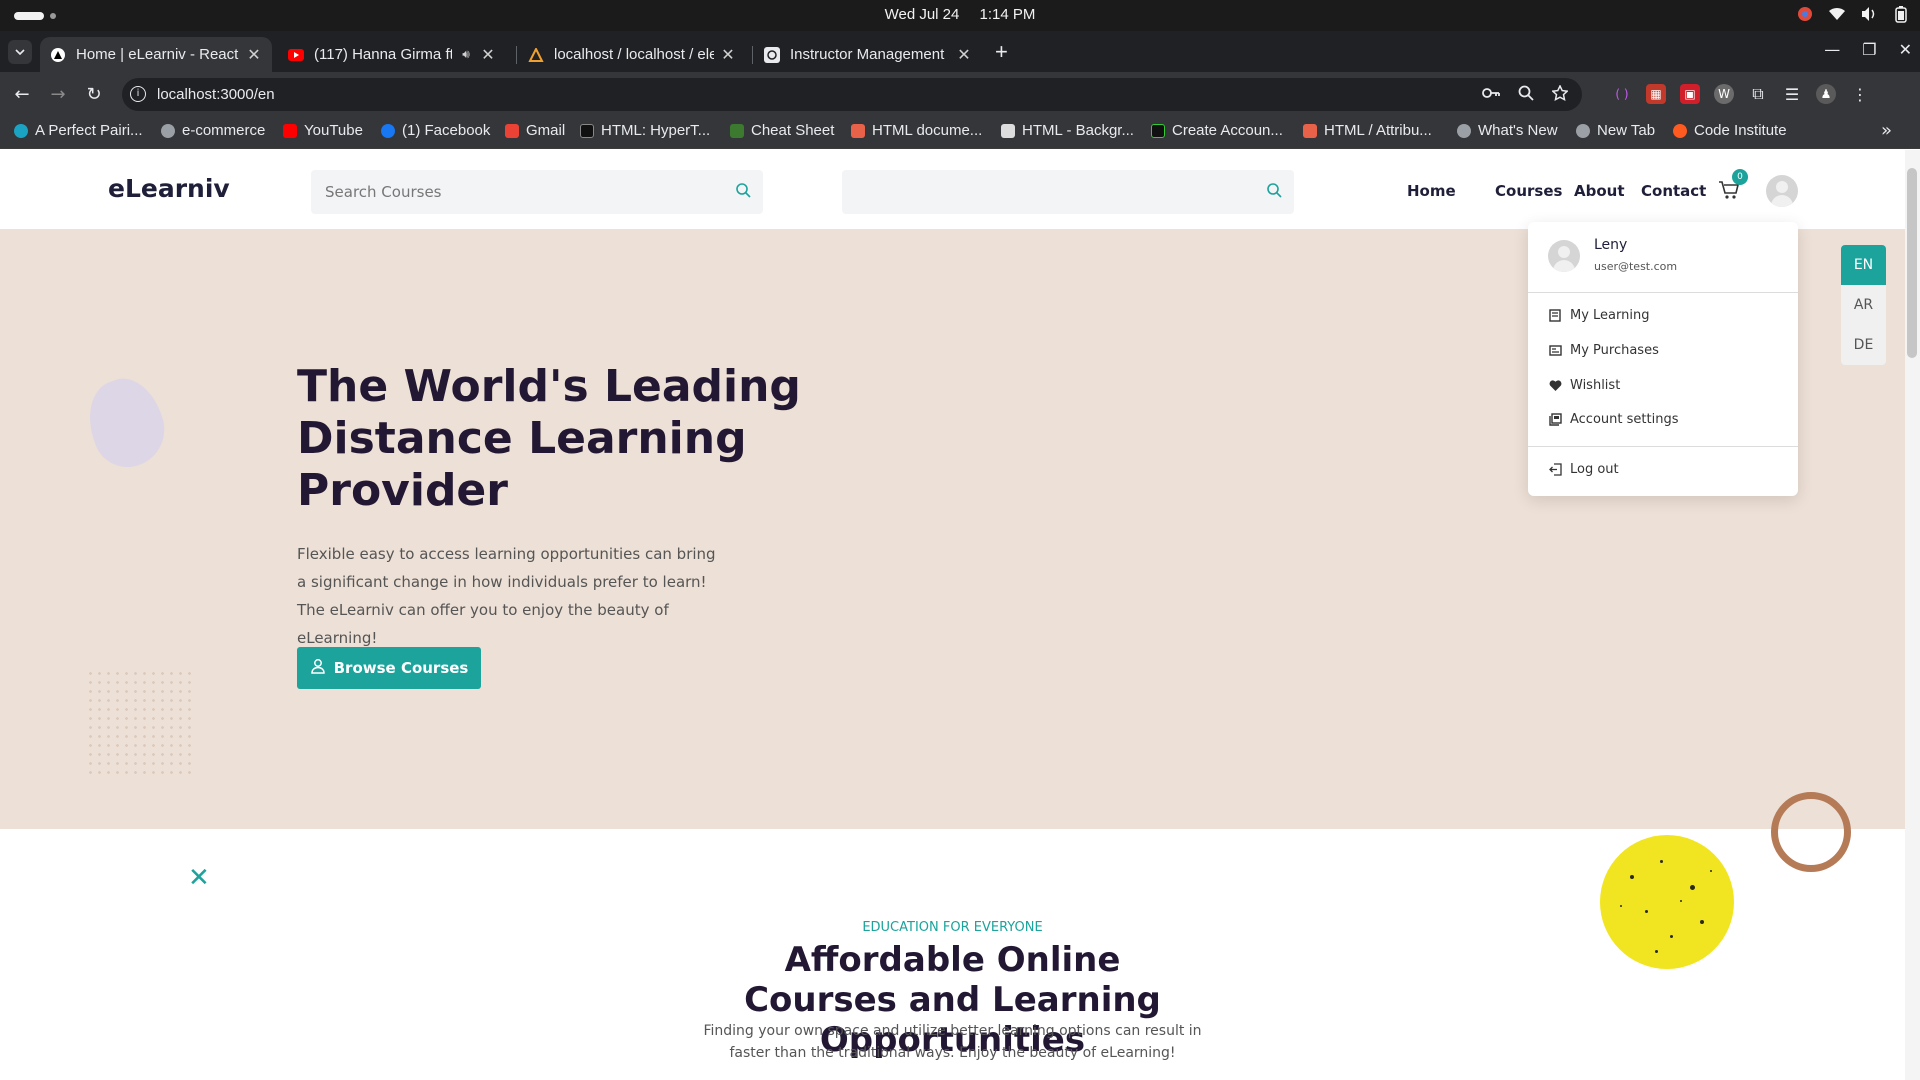  What do you see at coordinates (388, 130) in the screenshot?
I see `facebook-icon` at bounding box center [388, 130].